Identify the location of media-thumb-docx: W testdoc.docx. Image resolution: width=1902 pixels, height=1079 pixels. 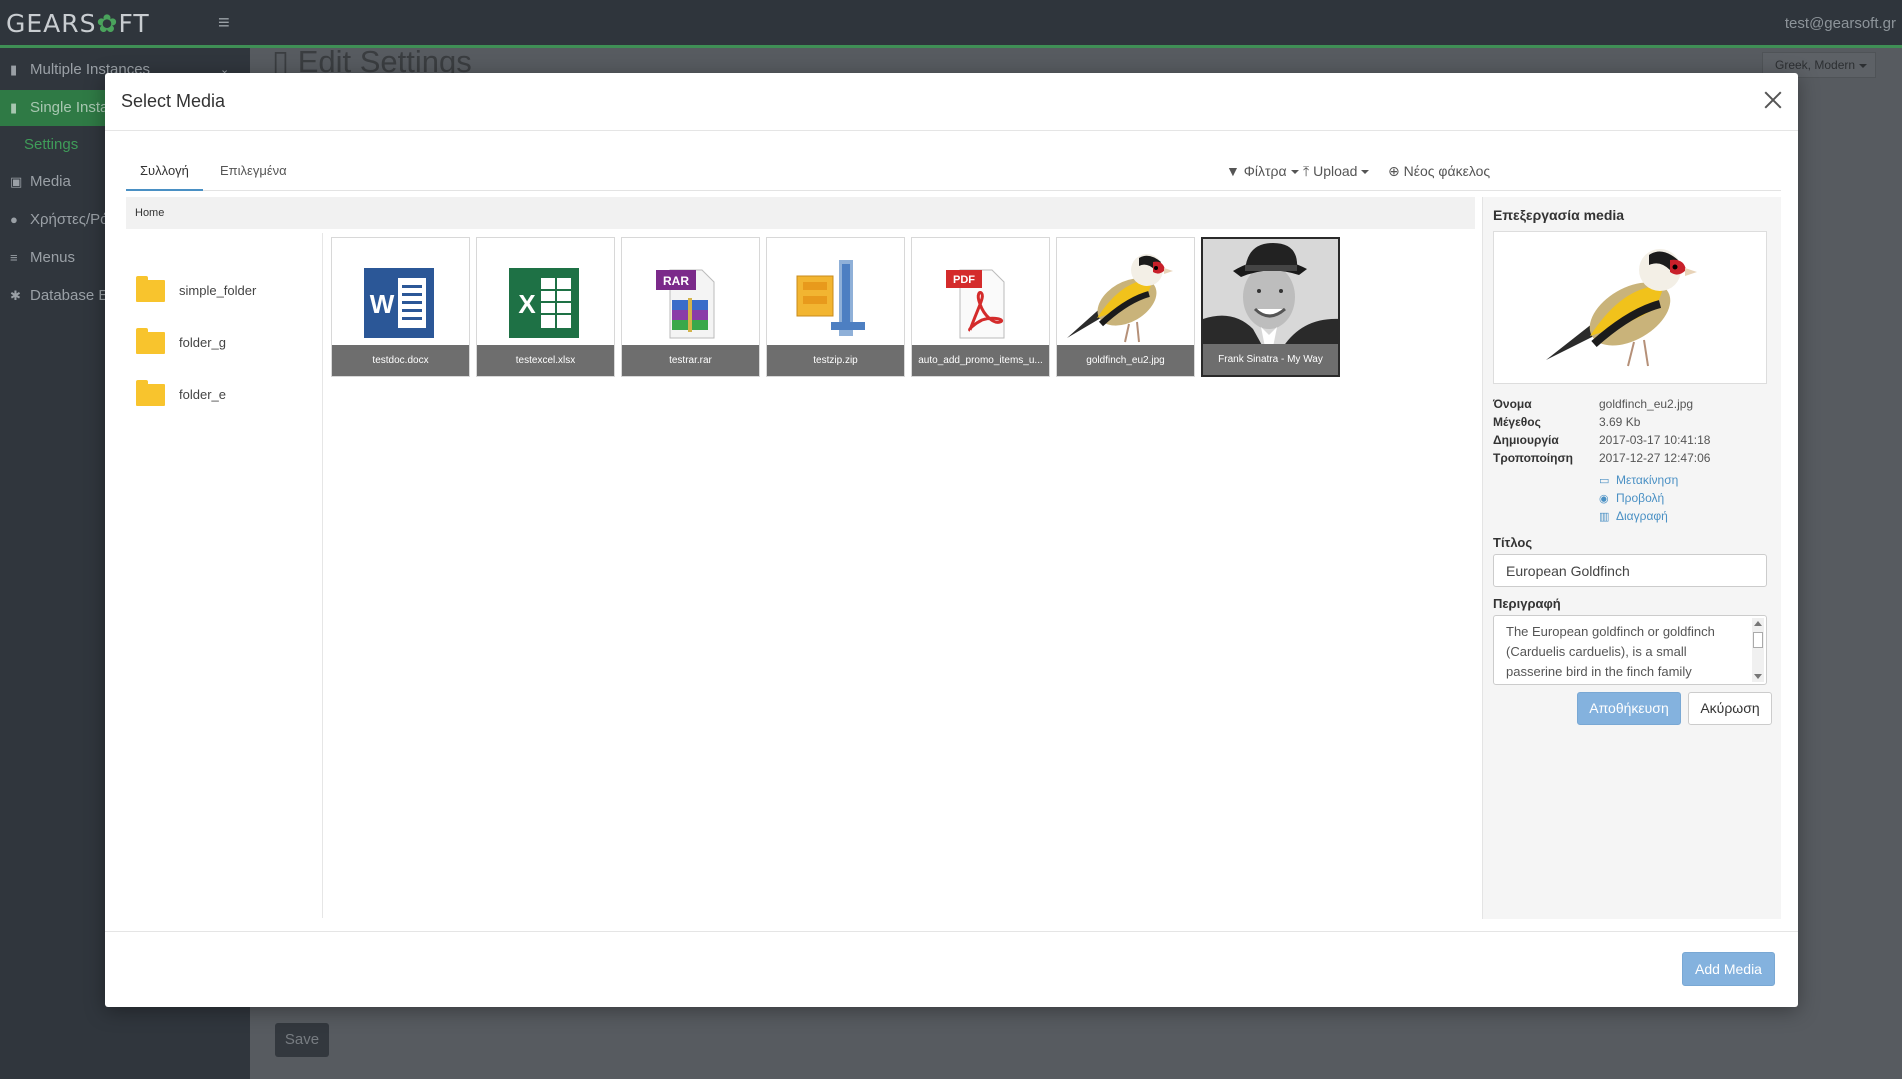
(400, 307).